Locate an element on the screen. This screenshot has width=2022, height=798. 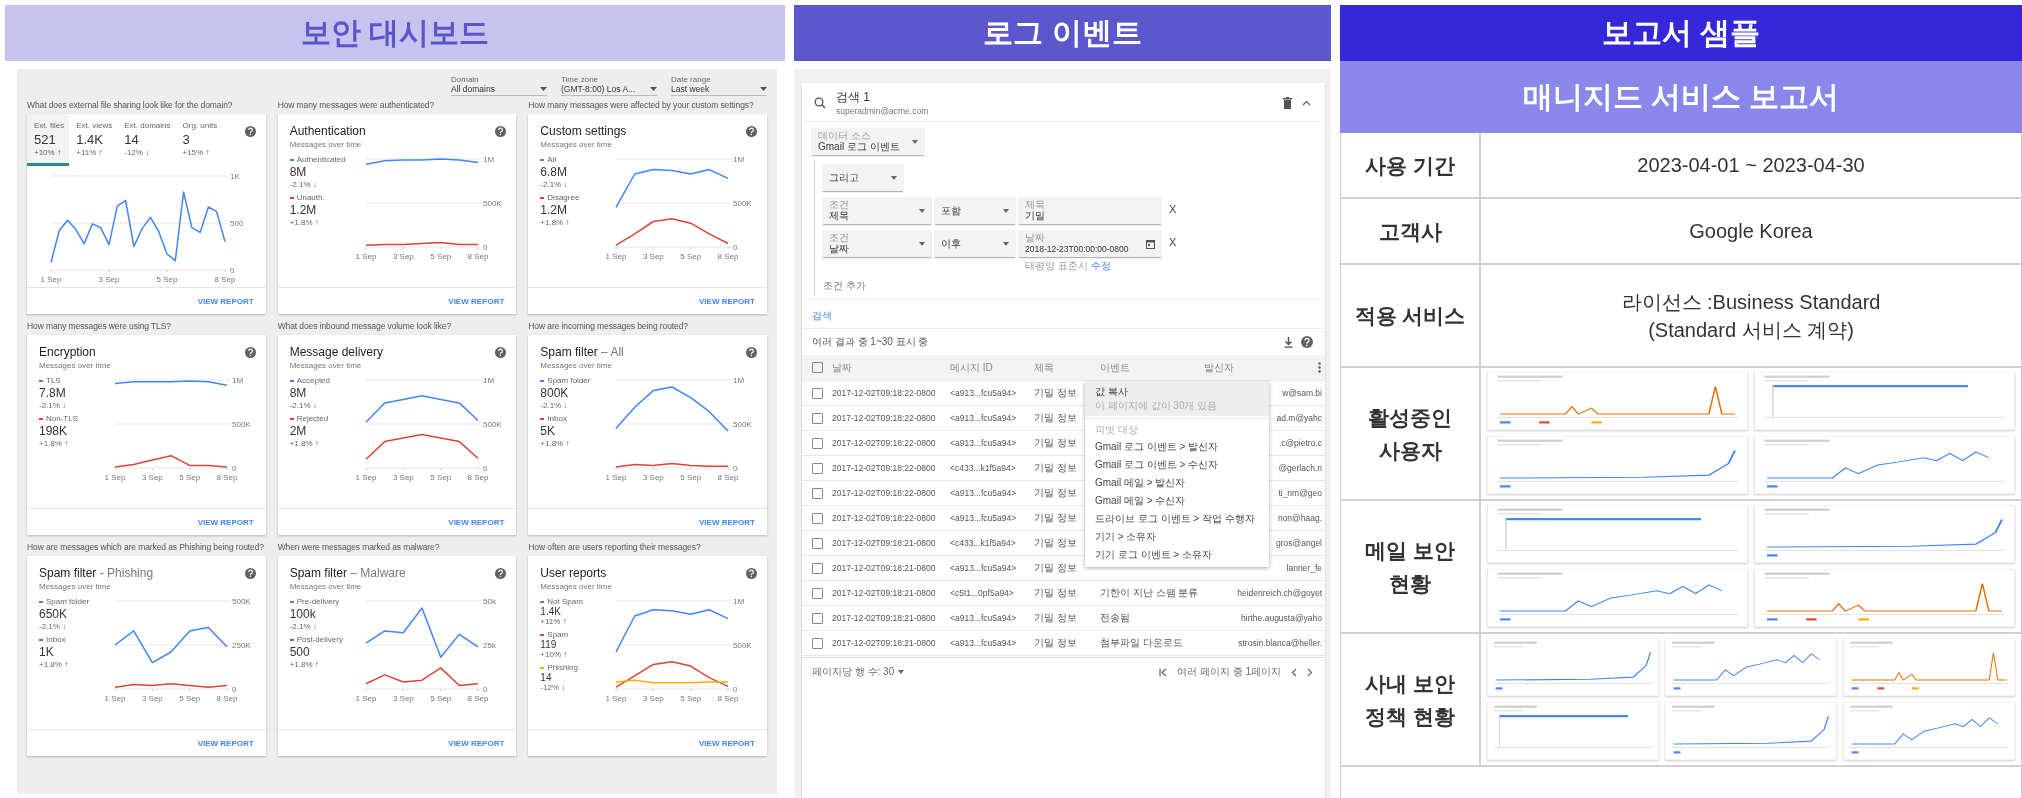
rows-per-page-dropdown: 페이지당 행 수: 30 is located at coordinates (858, 672).